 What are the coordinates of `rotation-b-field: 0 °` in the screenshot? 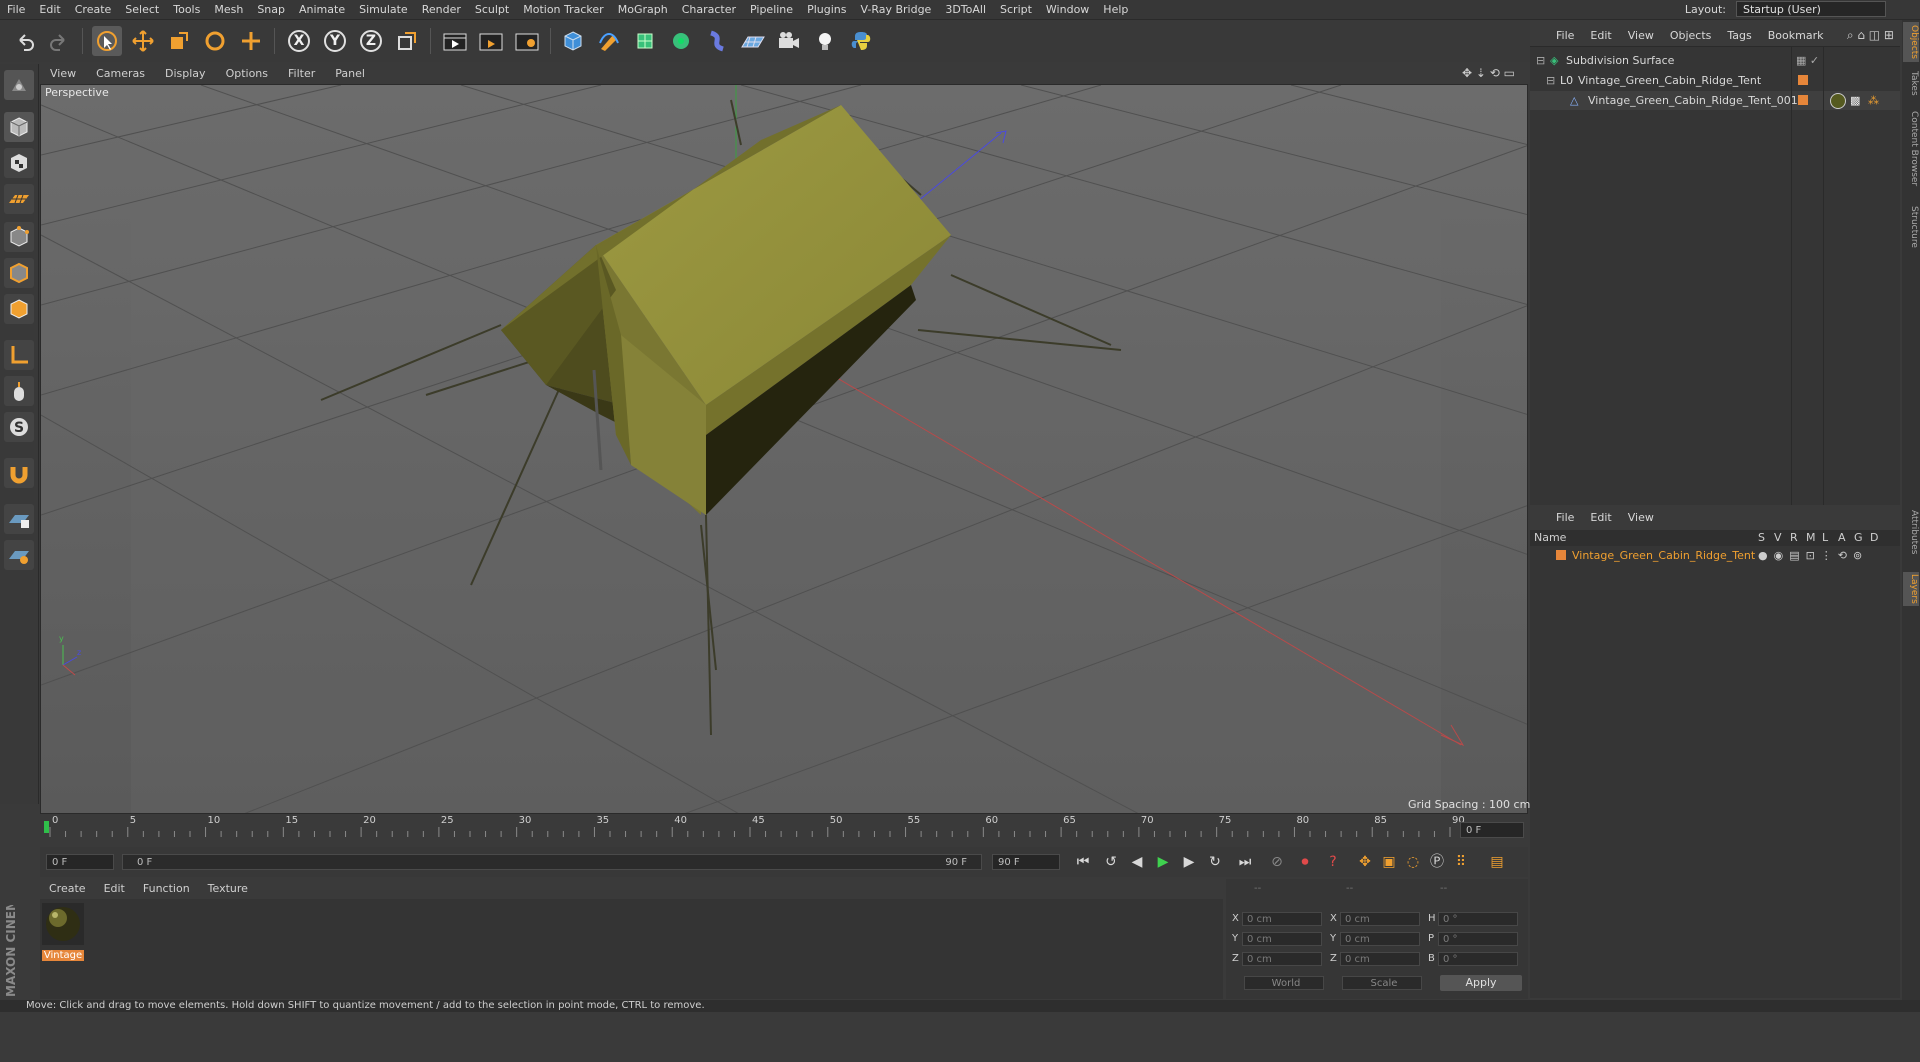 It's located at (1478, 959).